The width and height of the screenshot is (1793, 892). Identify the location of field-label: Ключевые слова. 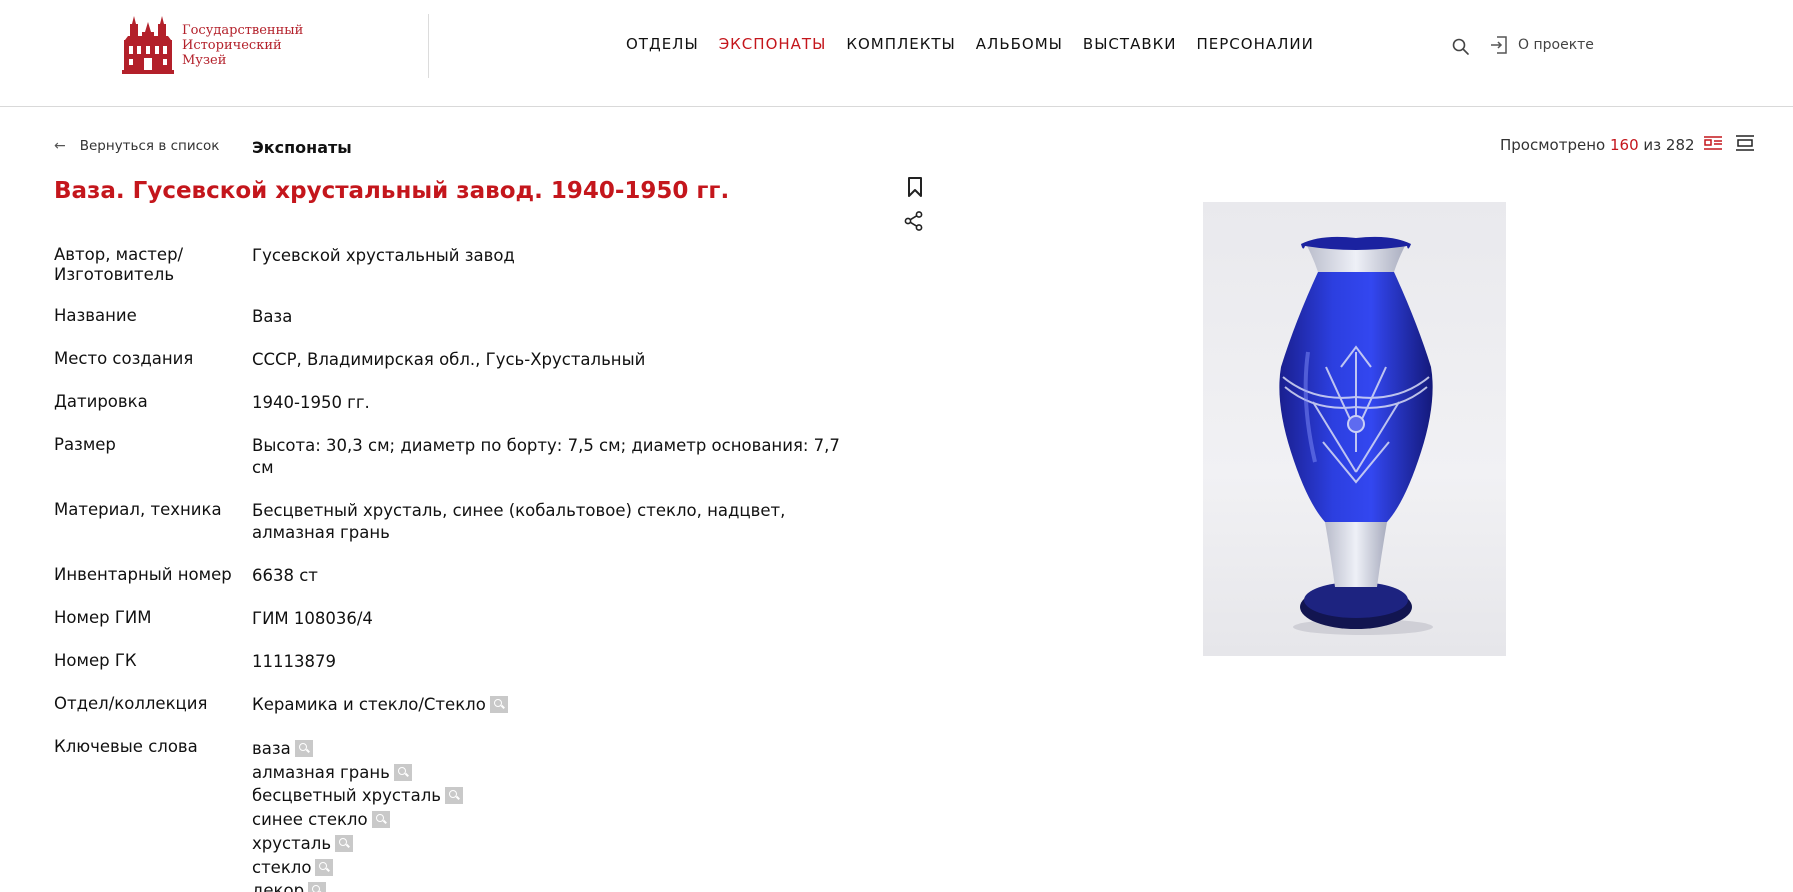
(126, 746).